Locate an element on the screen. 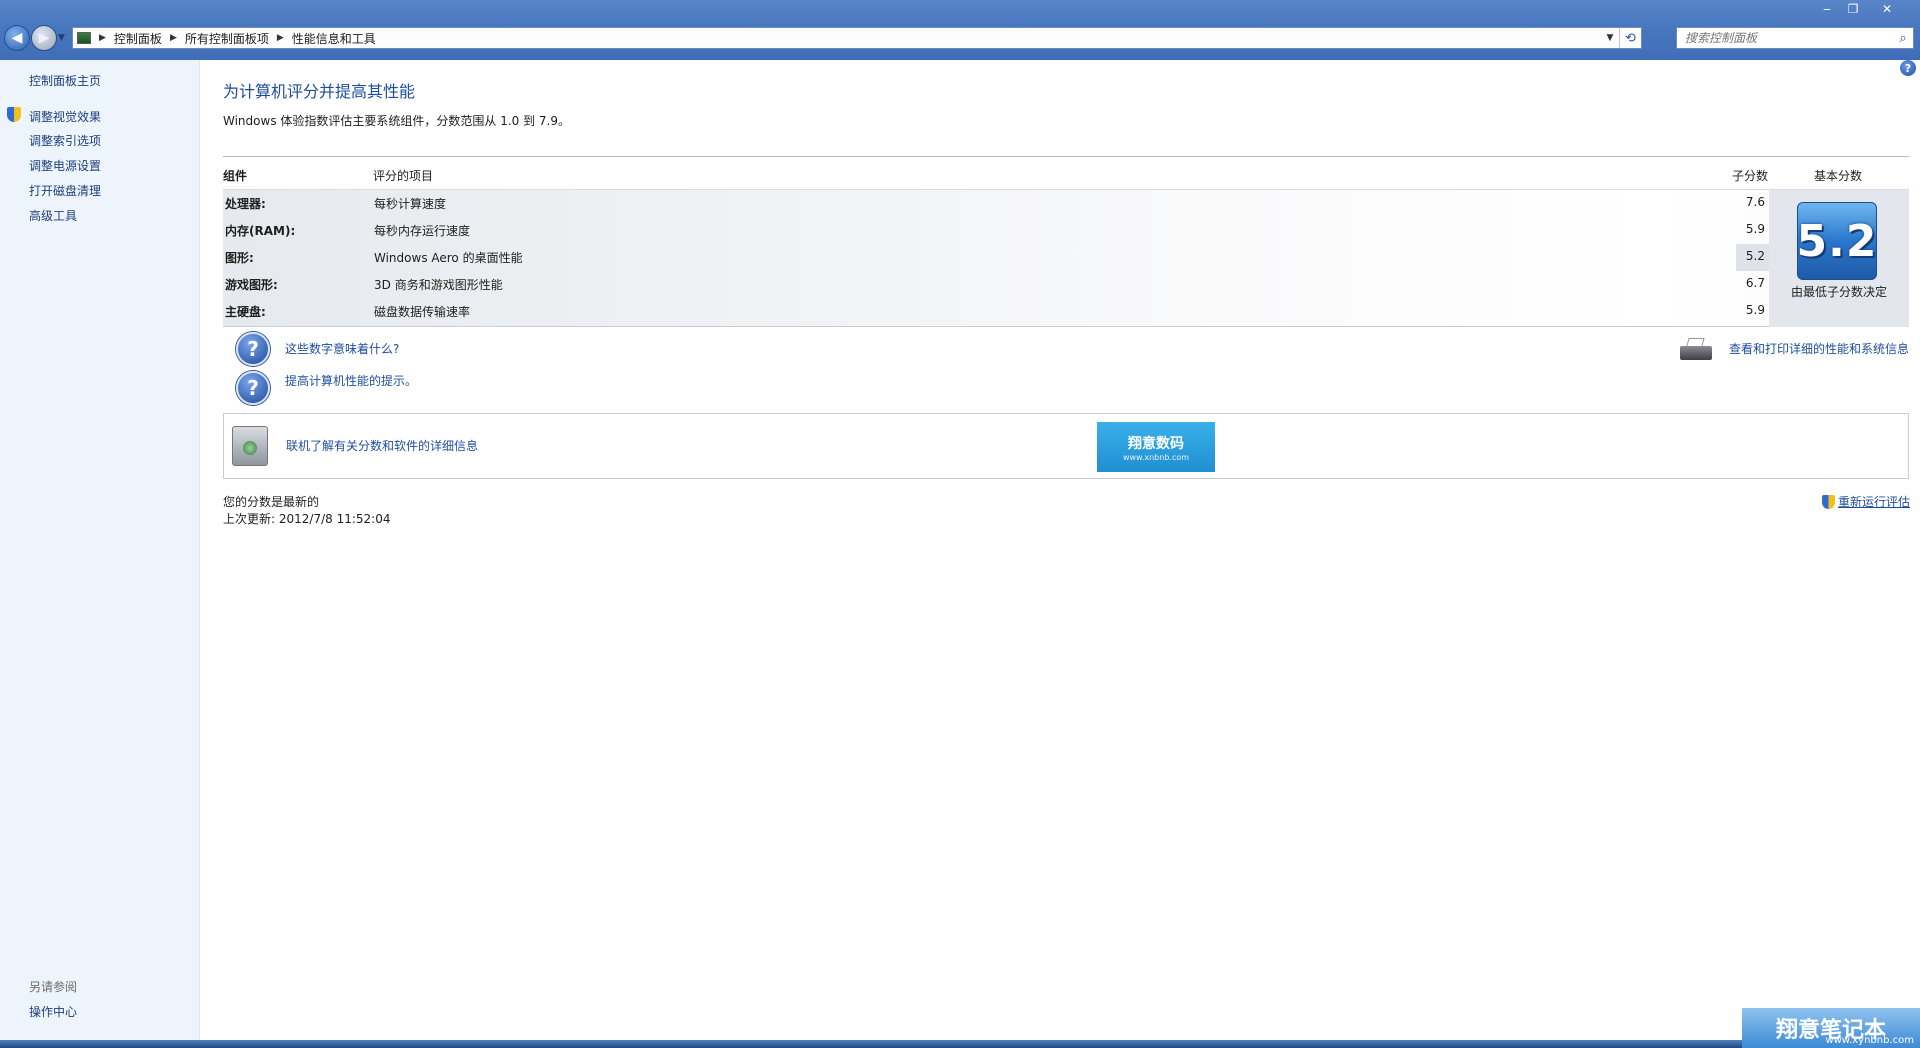  printer-icon is located at coordinates (1696, 351).